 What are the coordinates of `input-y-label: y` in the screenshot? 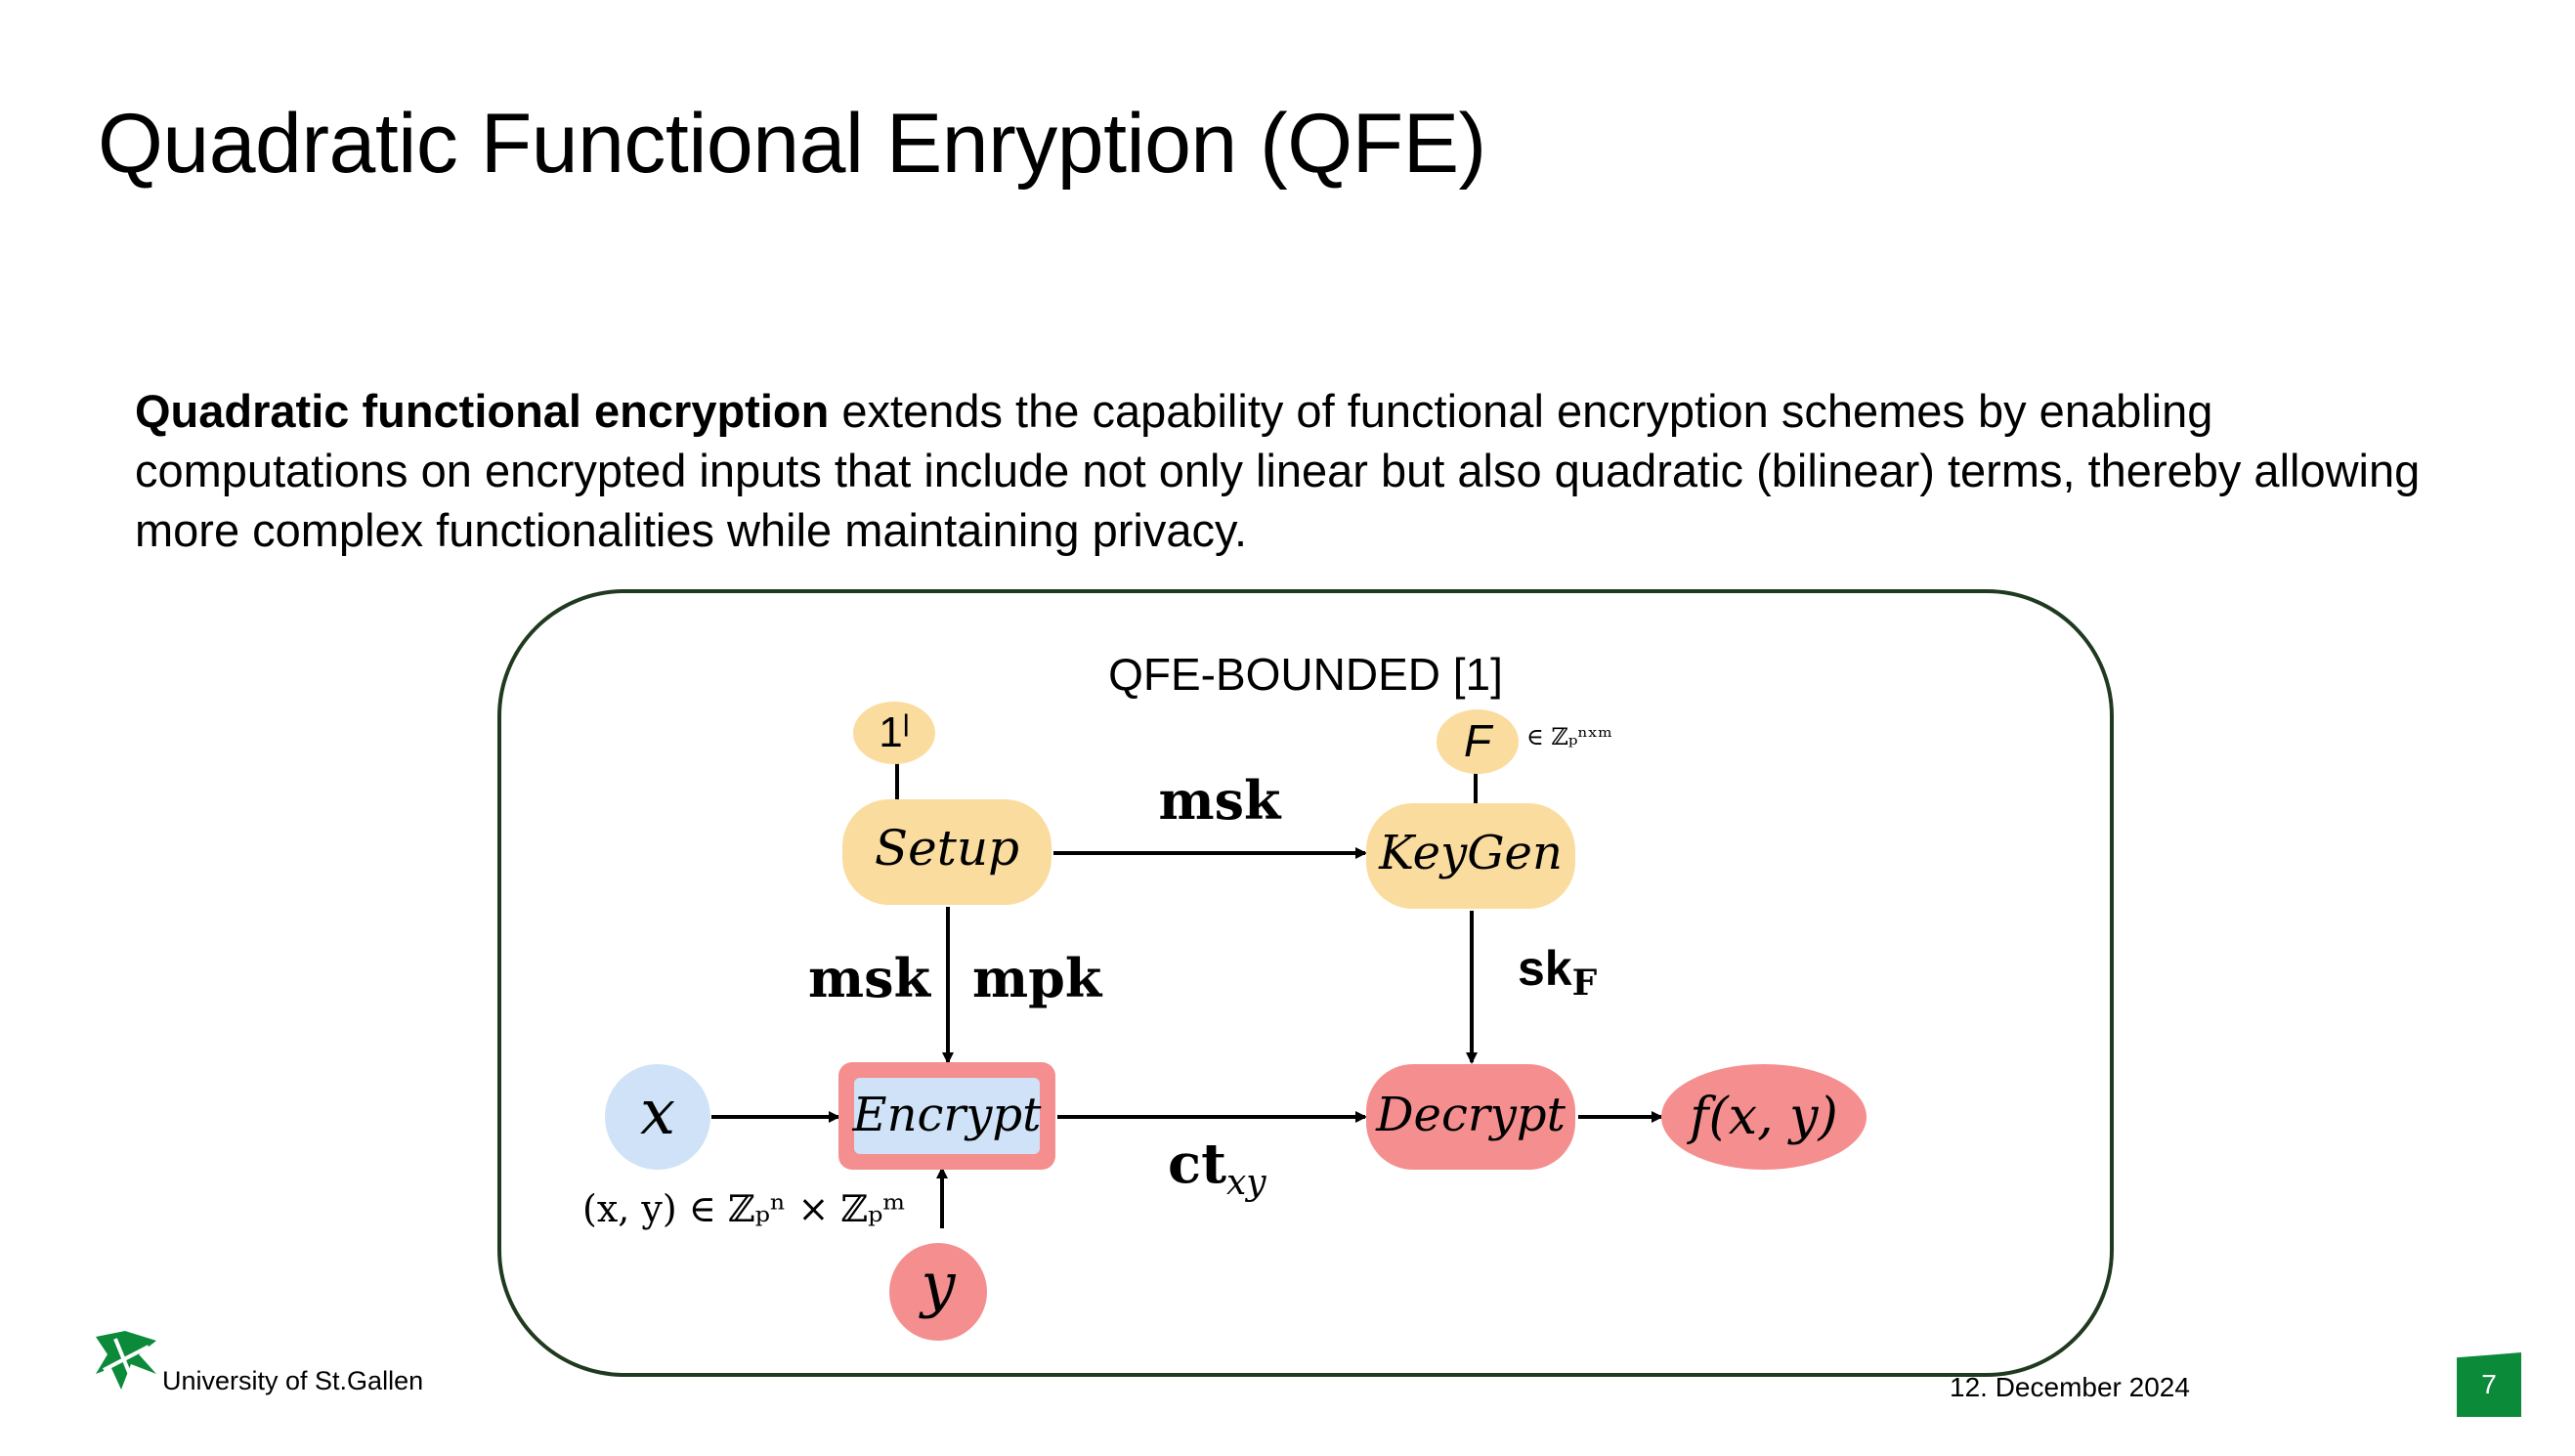 It's located at (937, 1284).